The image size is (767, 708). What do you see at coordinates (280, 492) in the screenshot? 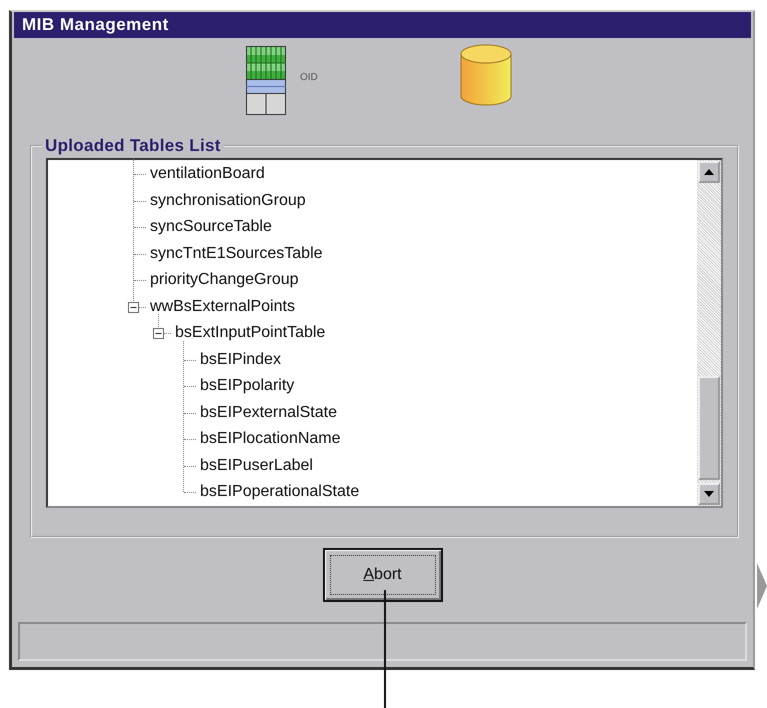
I see `tree-item: bsEIPoperationalState` at bounding box center [280, 492].